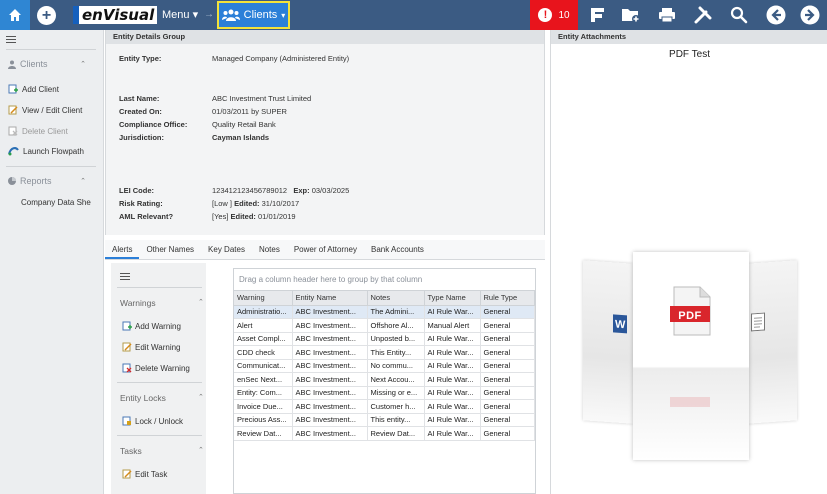  Describe the element at coordinates (46, 151) in the screenshot. I see `sidebar-item-launch-flowpath: Launch Flowpath` at that location.